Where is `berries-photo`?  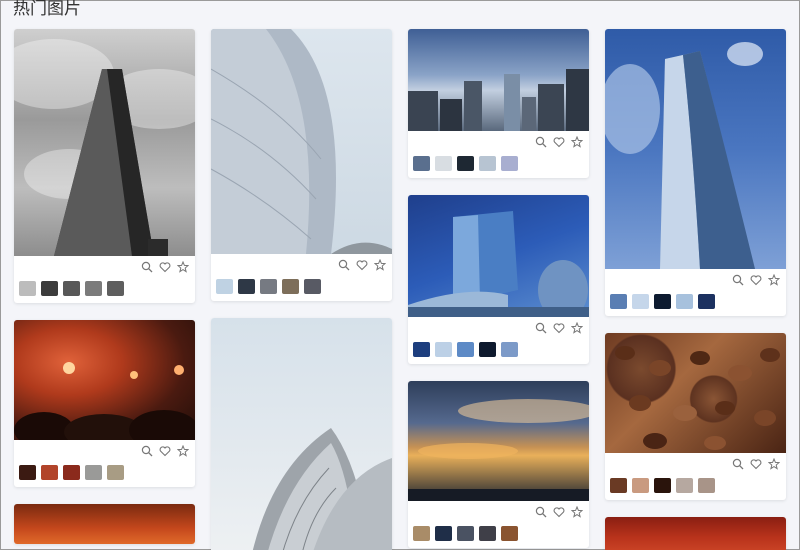
berries-photo is located at coordinates (695, 533).